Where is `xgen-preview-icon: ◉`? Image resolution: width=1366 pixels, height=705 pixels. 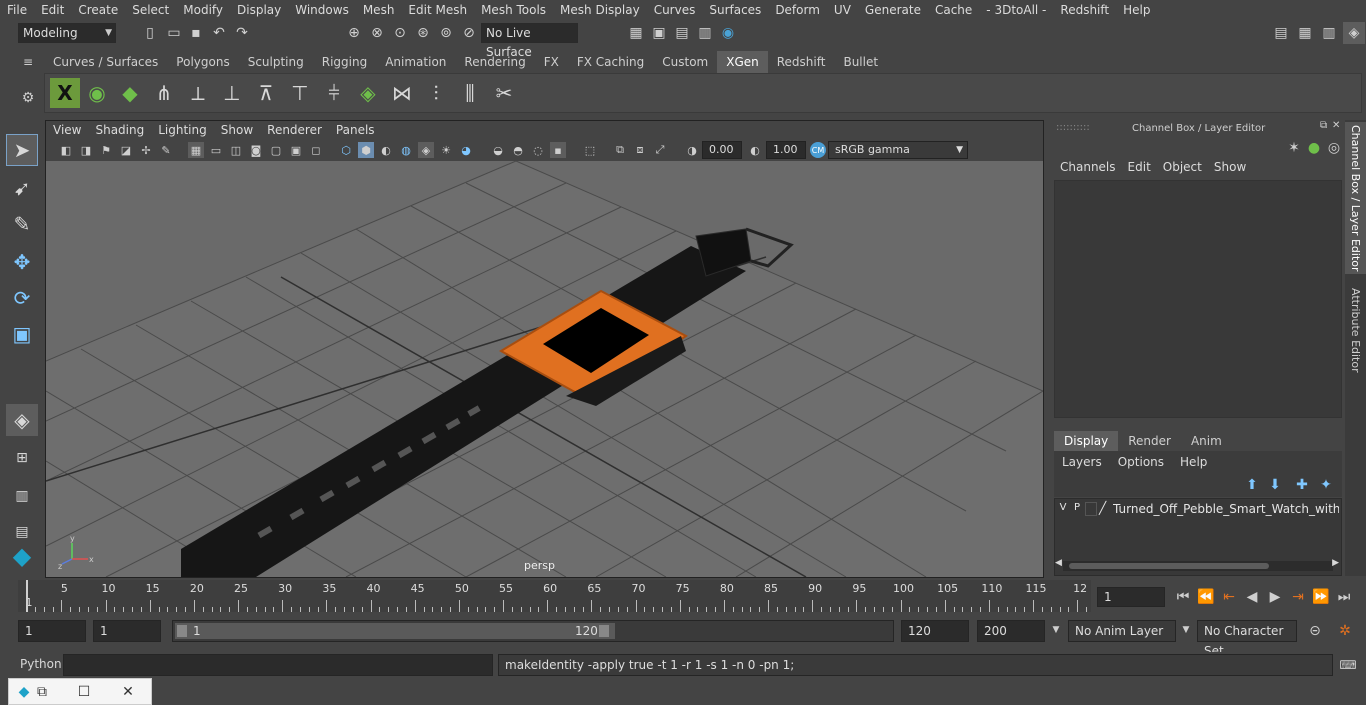
xgen-preview-icon: ◉ is located at coordinates (97, 93).